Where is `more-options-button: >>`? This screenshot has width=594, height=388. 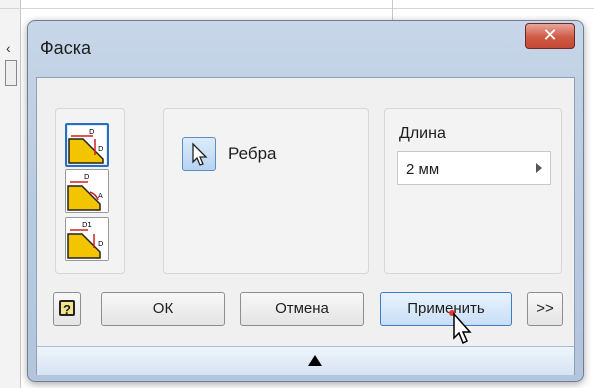 more-options-button: >> is located at coordinates (545, 309).